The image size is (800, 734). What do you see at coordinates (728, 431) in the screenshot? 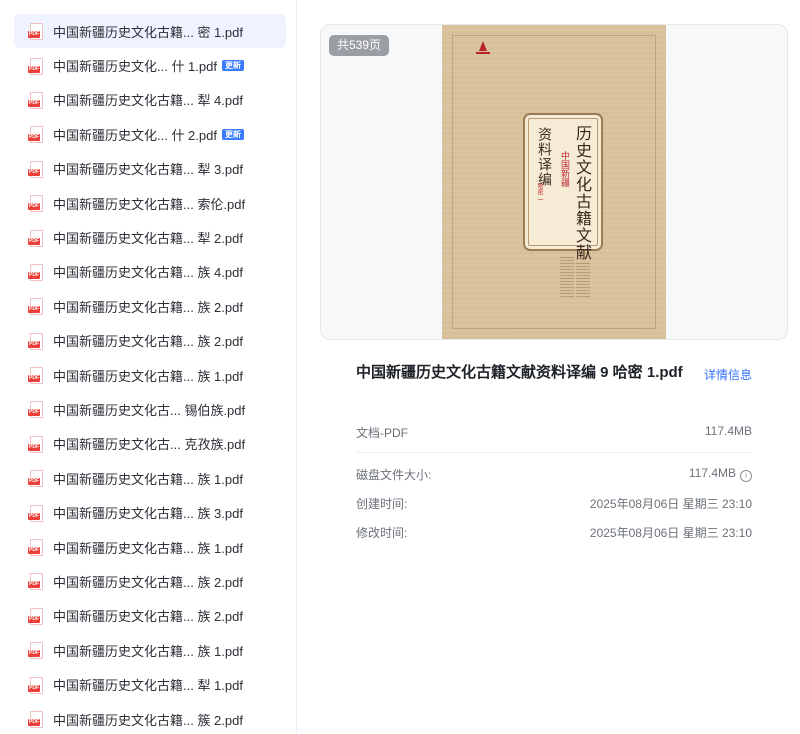
I see `file-size-value: 117.4MB` at bounding box center [728, 431].